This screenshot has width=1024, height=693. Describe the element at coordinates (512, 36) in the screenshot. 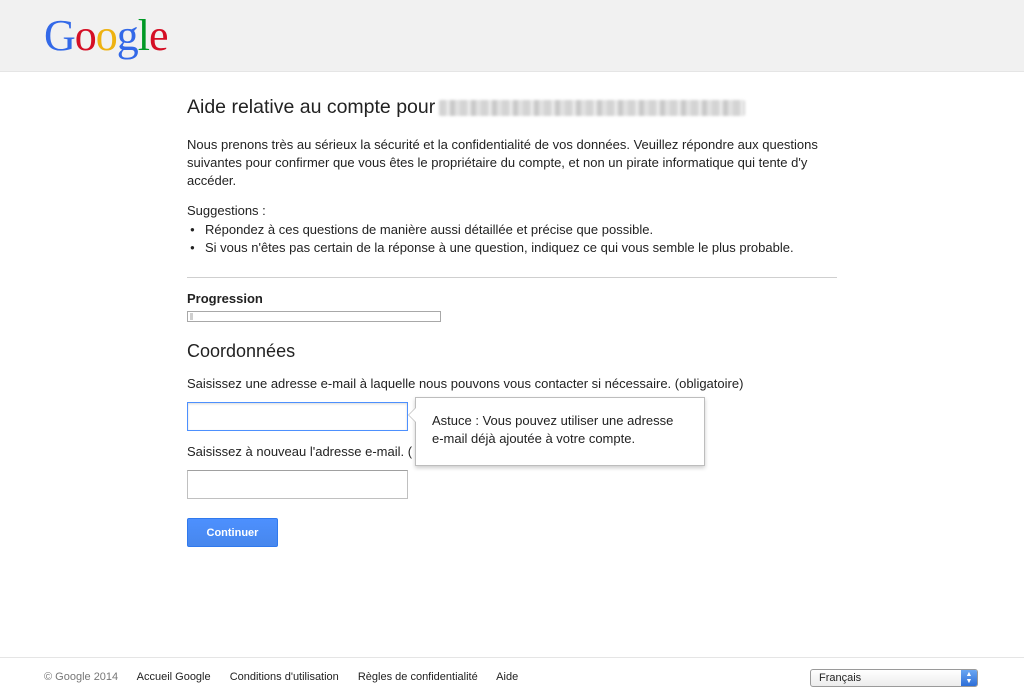

I see `header: Google` at that location.